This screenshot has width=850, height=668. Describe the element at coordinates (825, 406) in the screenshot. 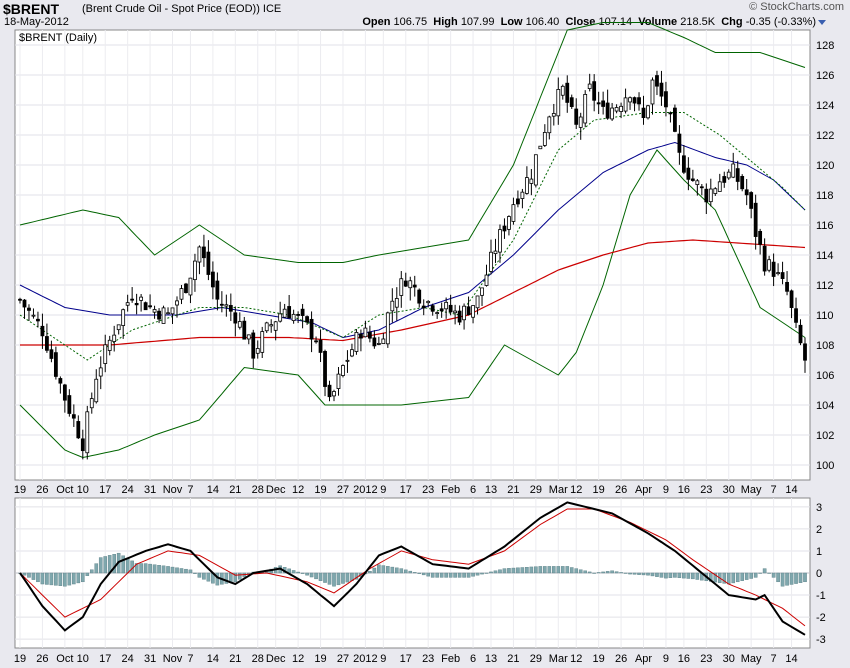

I see `price-y-tick-label: 104` at that location.